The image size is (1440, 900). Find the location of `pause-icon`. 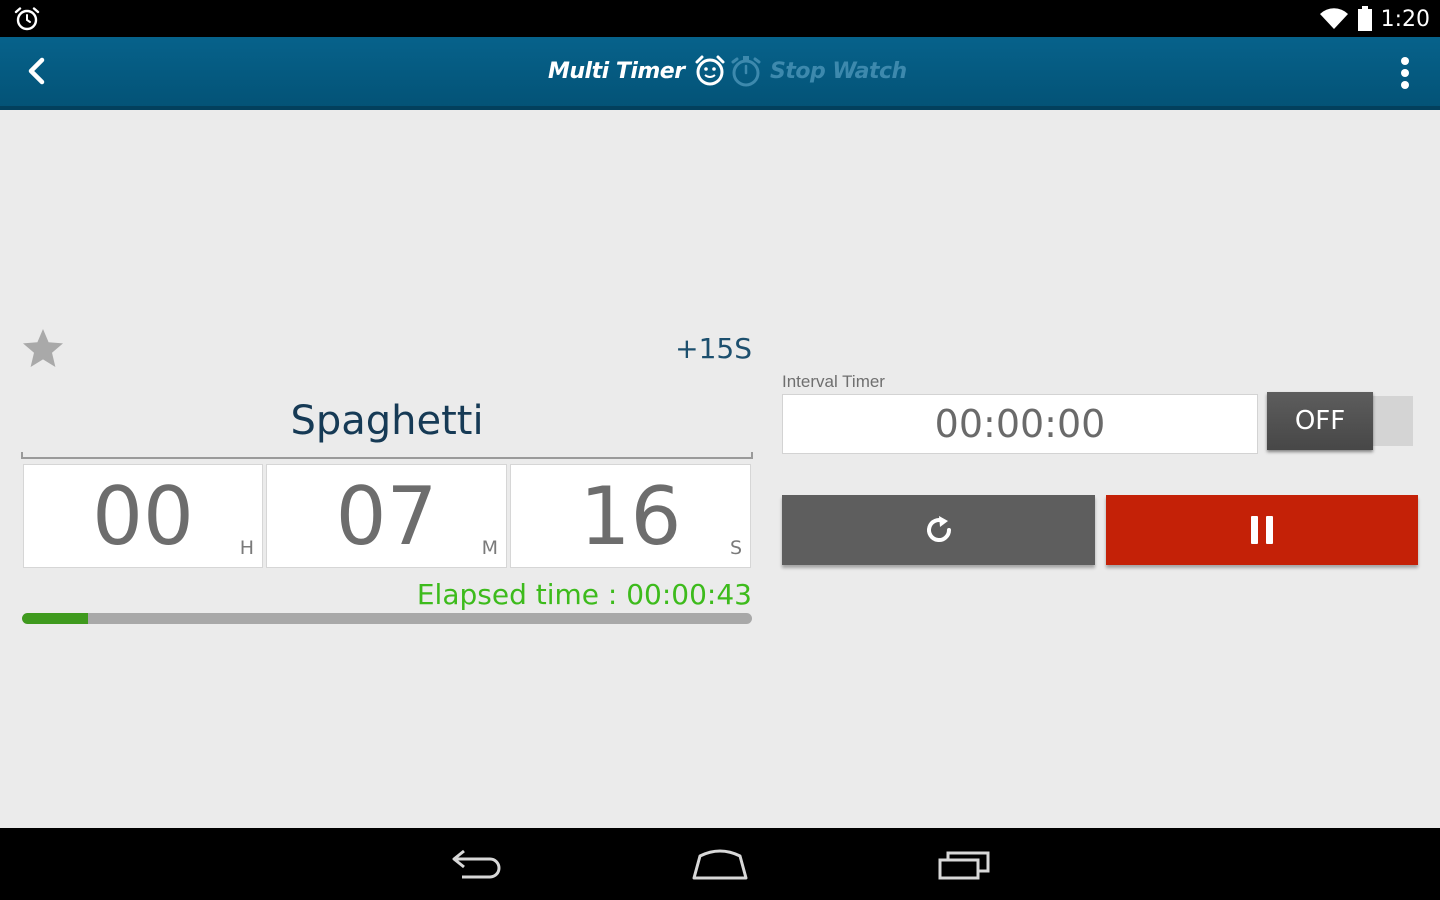

pause-icon is located at coordinates (1262, 530).